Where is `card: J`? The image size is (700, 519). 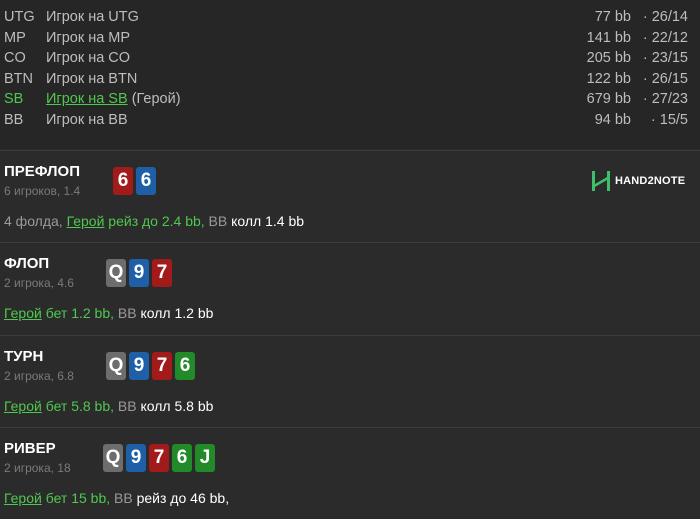
card: J is located at coordinates (205, 458).